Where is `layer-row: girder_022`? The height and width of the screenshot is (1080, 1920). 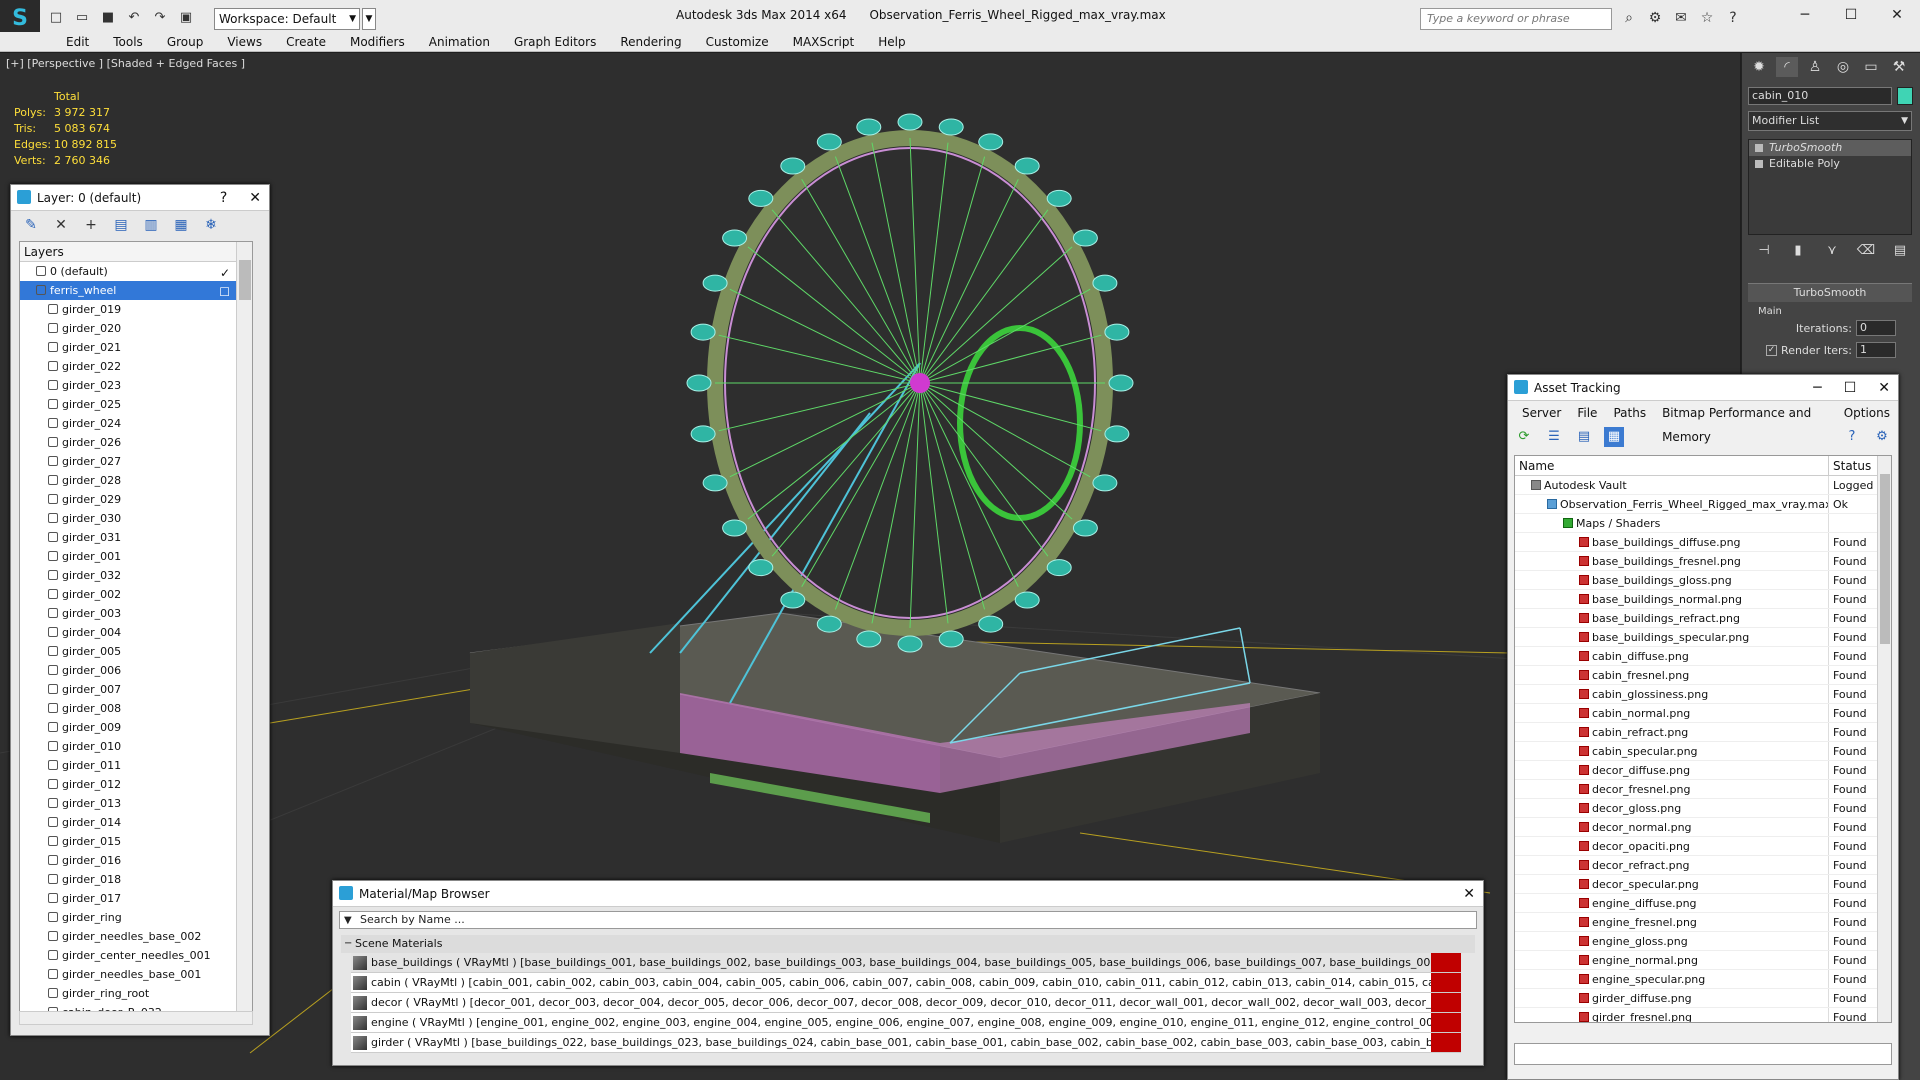 layer-row: girder_022 is located at coordinates (136, 366).